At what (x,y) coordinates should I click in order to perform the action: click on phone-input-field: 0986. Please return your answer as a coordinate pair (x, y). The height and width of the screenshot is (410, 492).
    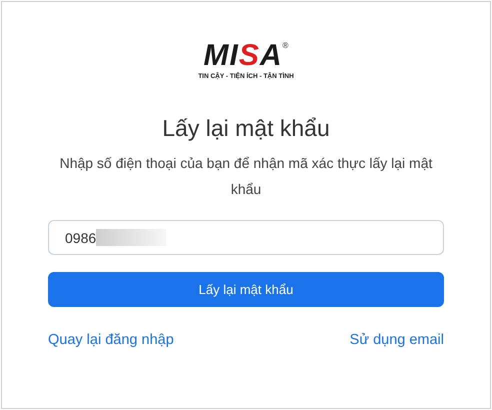
    Looking at the image, I should click on (246, 237).